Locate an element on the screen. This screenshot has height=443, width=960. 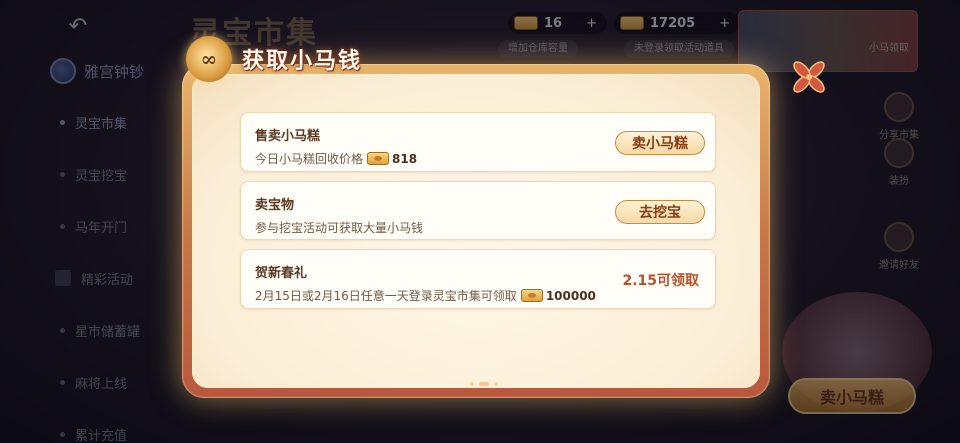
close-icon is located at coordinates (809, 77).